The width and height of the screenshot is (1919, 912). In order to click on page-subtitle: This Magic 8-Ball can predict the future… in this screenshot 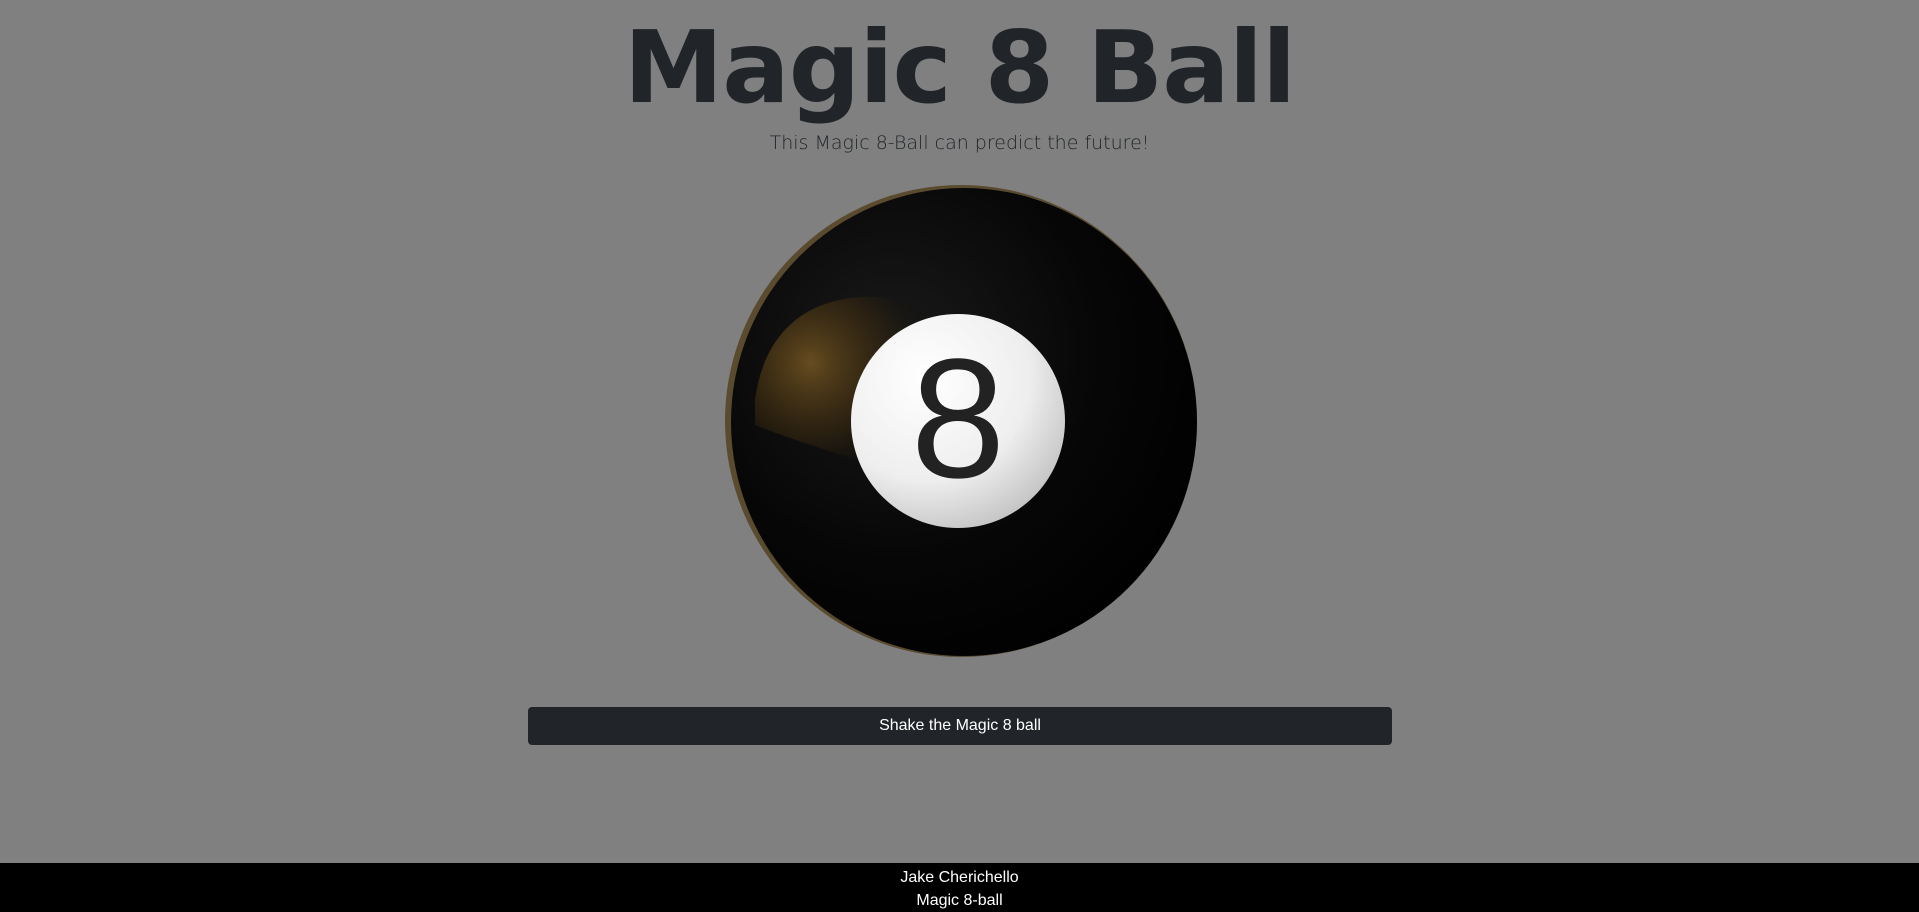, I will do `click(959, 143)`.